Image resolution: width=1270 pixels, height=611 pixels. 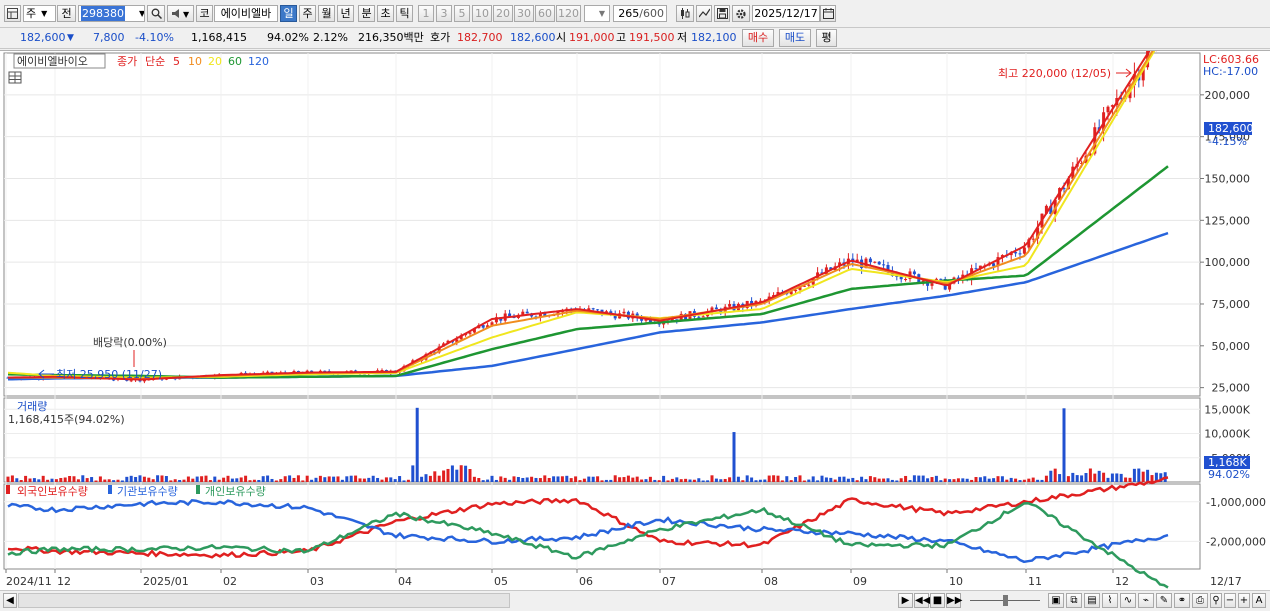 I want to click on legend-institution: 기관보유수량, so click(x=147, y=491).